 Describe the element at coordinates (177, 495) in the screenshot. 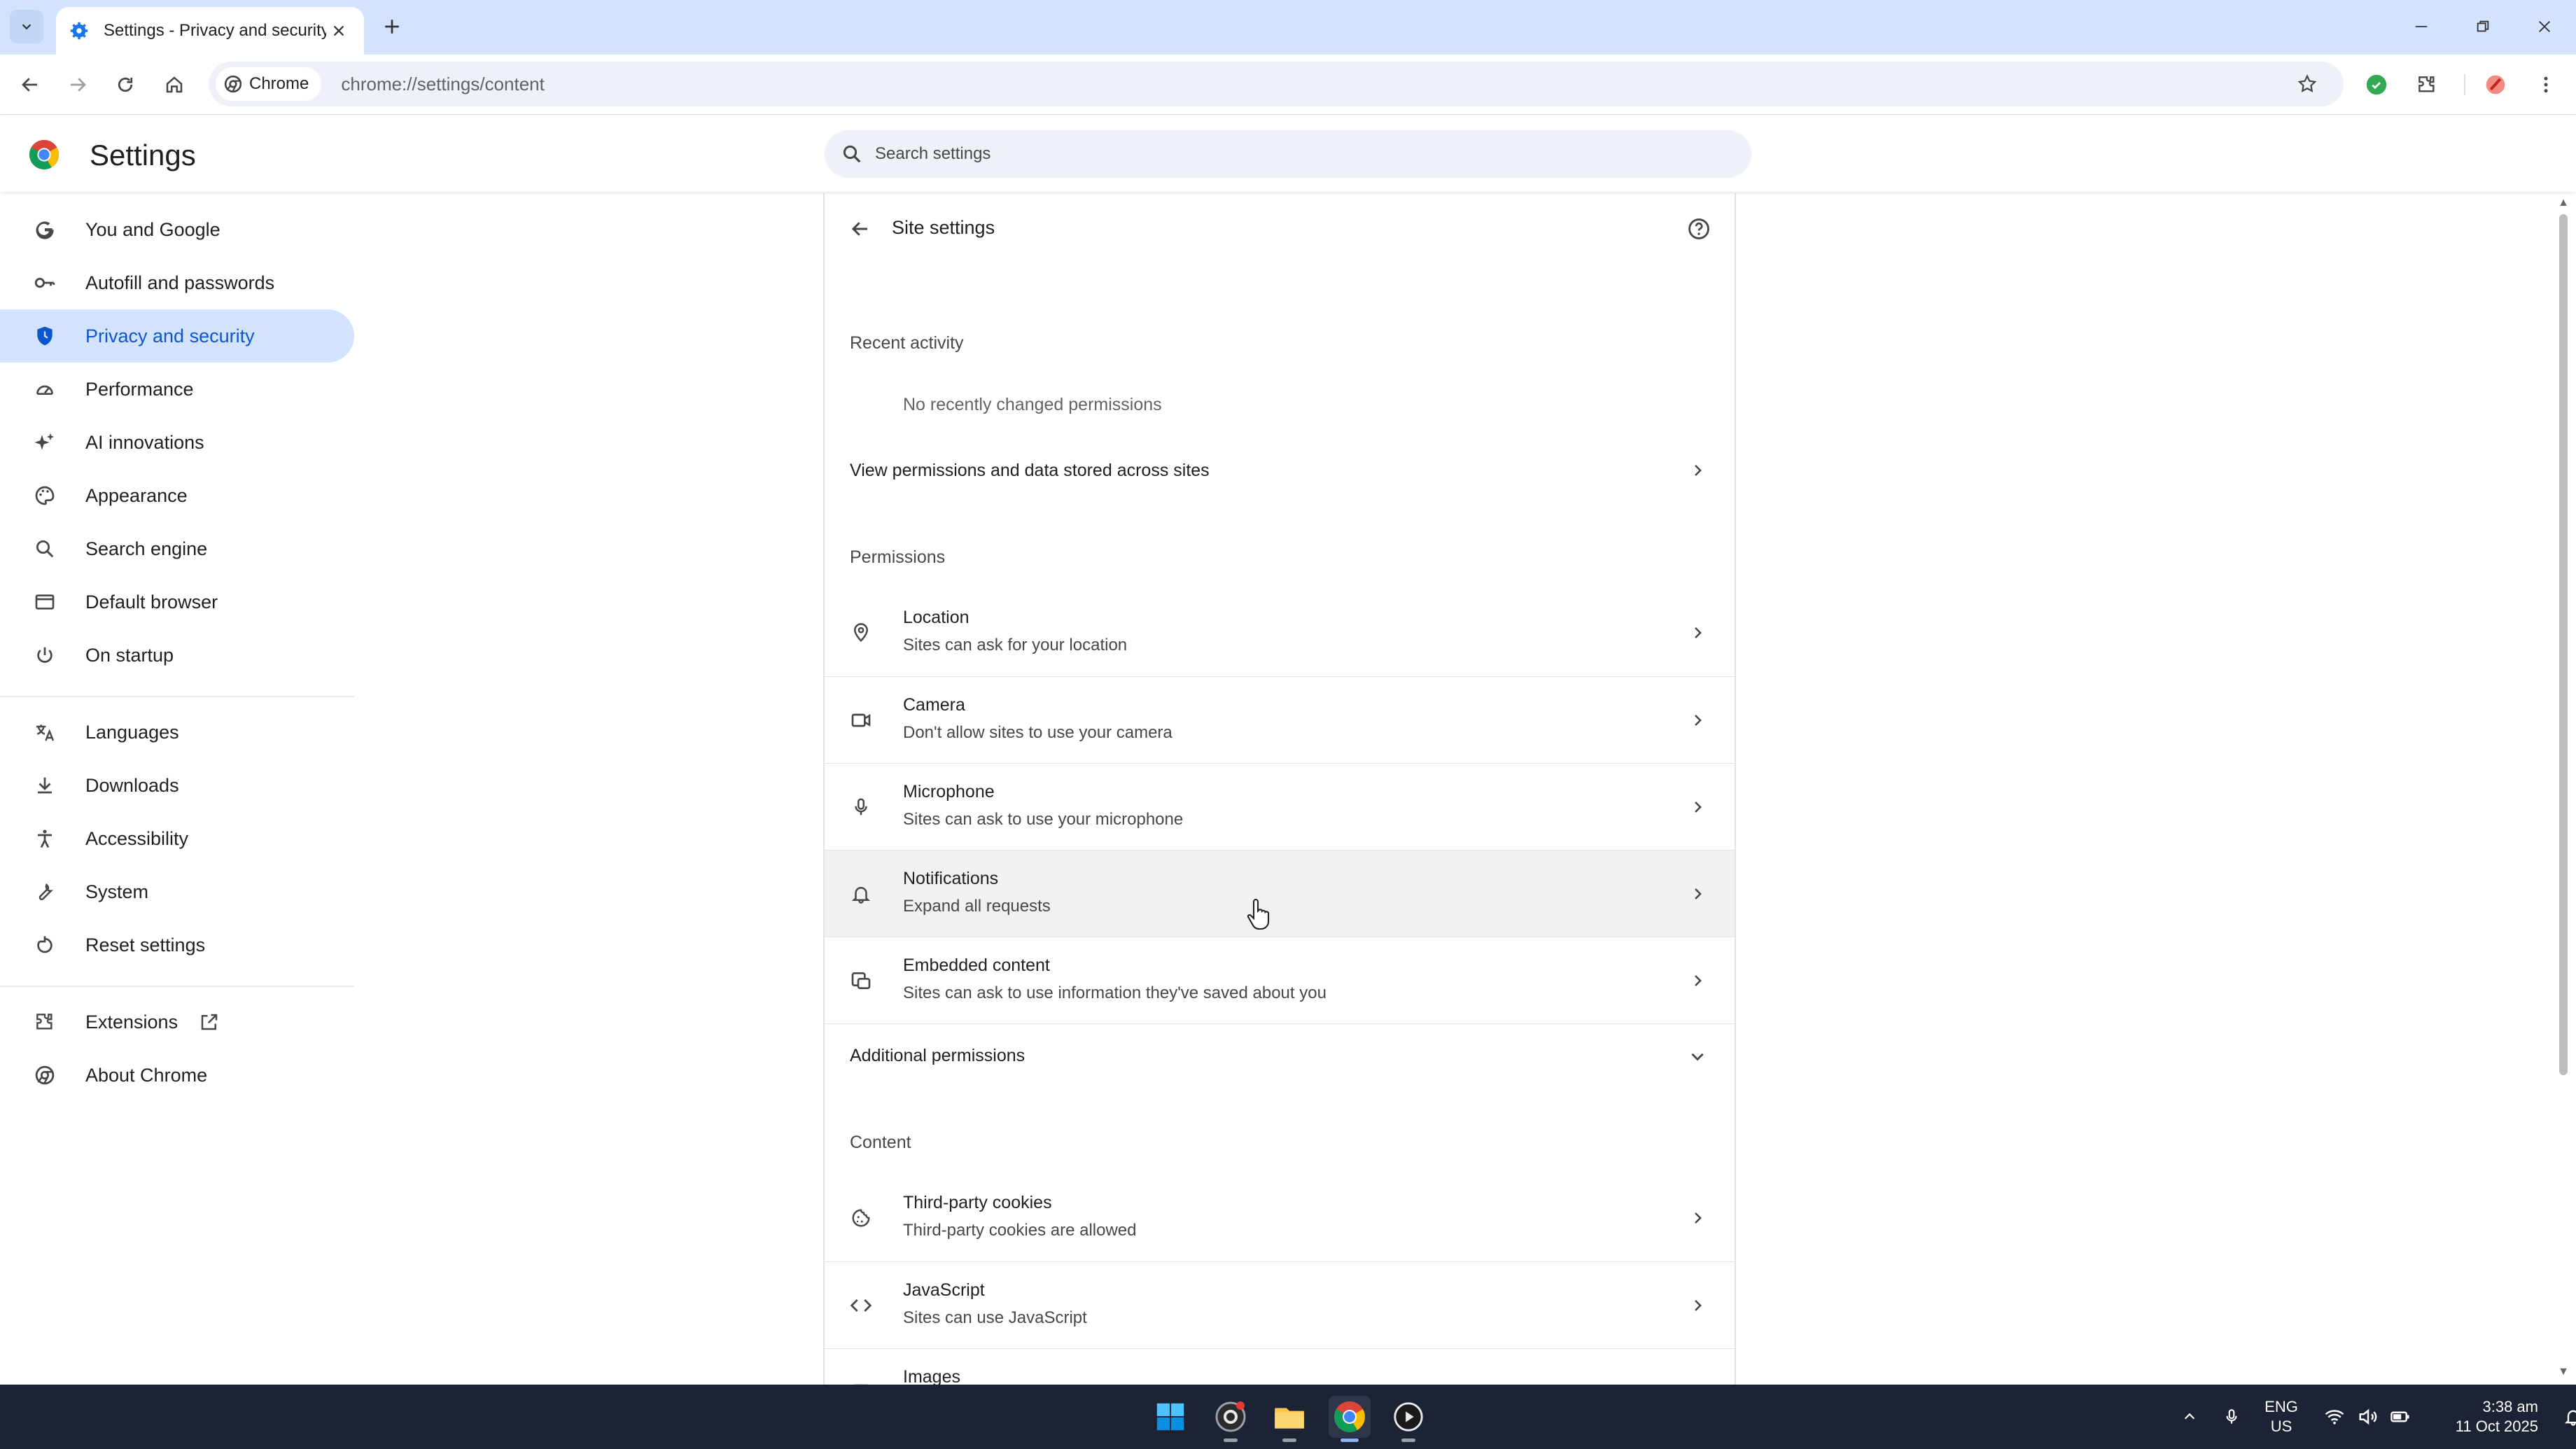

I see `sidebar-item-appearance: Appearance` at that location.